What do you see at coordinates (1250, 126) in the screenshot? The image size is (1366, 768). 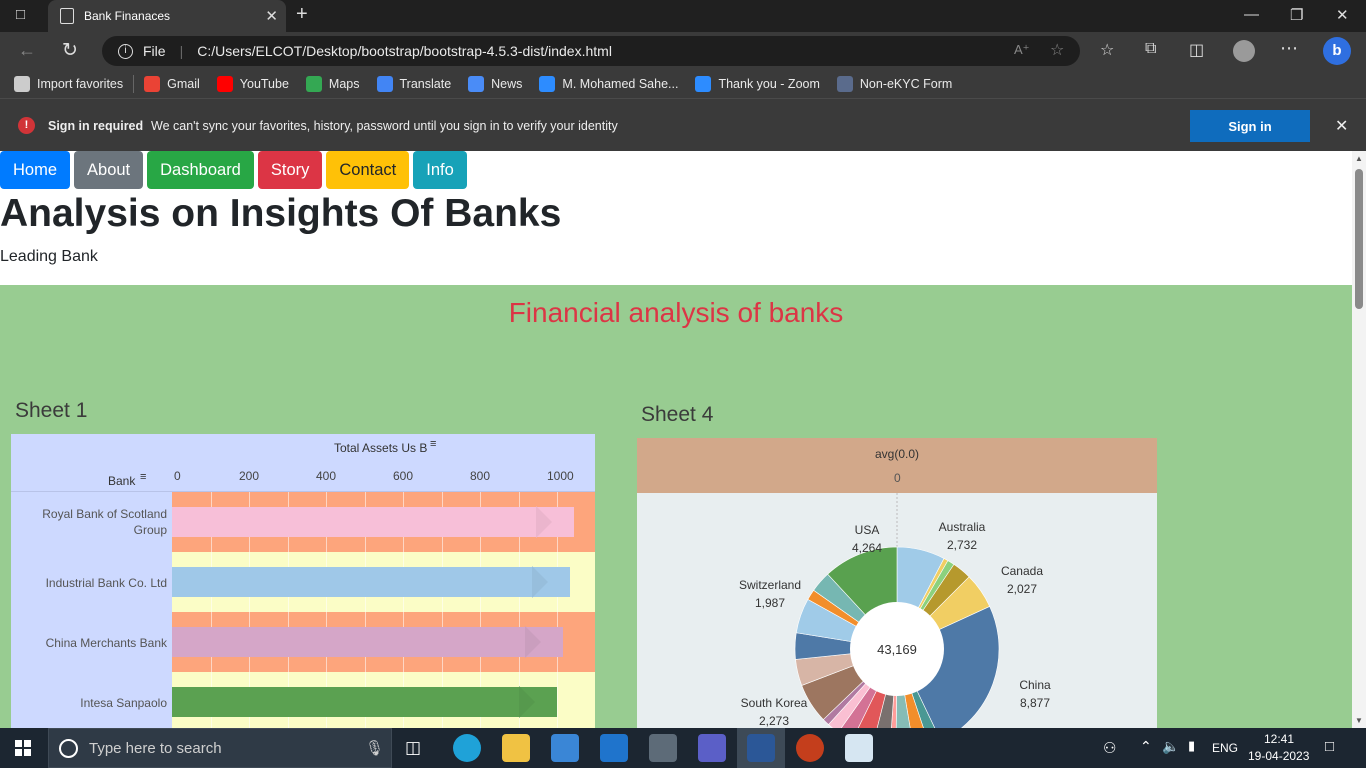 I see `sign-in-button: Sign in` at bounding box center [1250, 126].